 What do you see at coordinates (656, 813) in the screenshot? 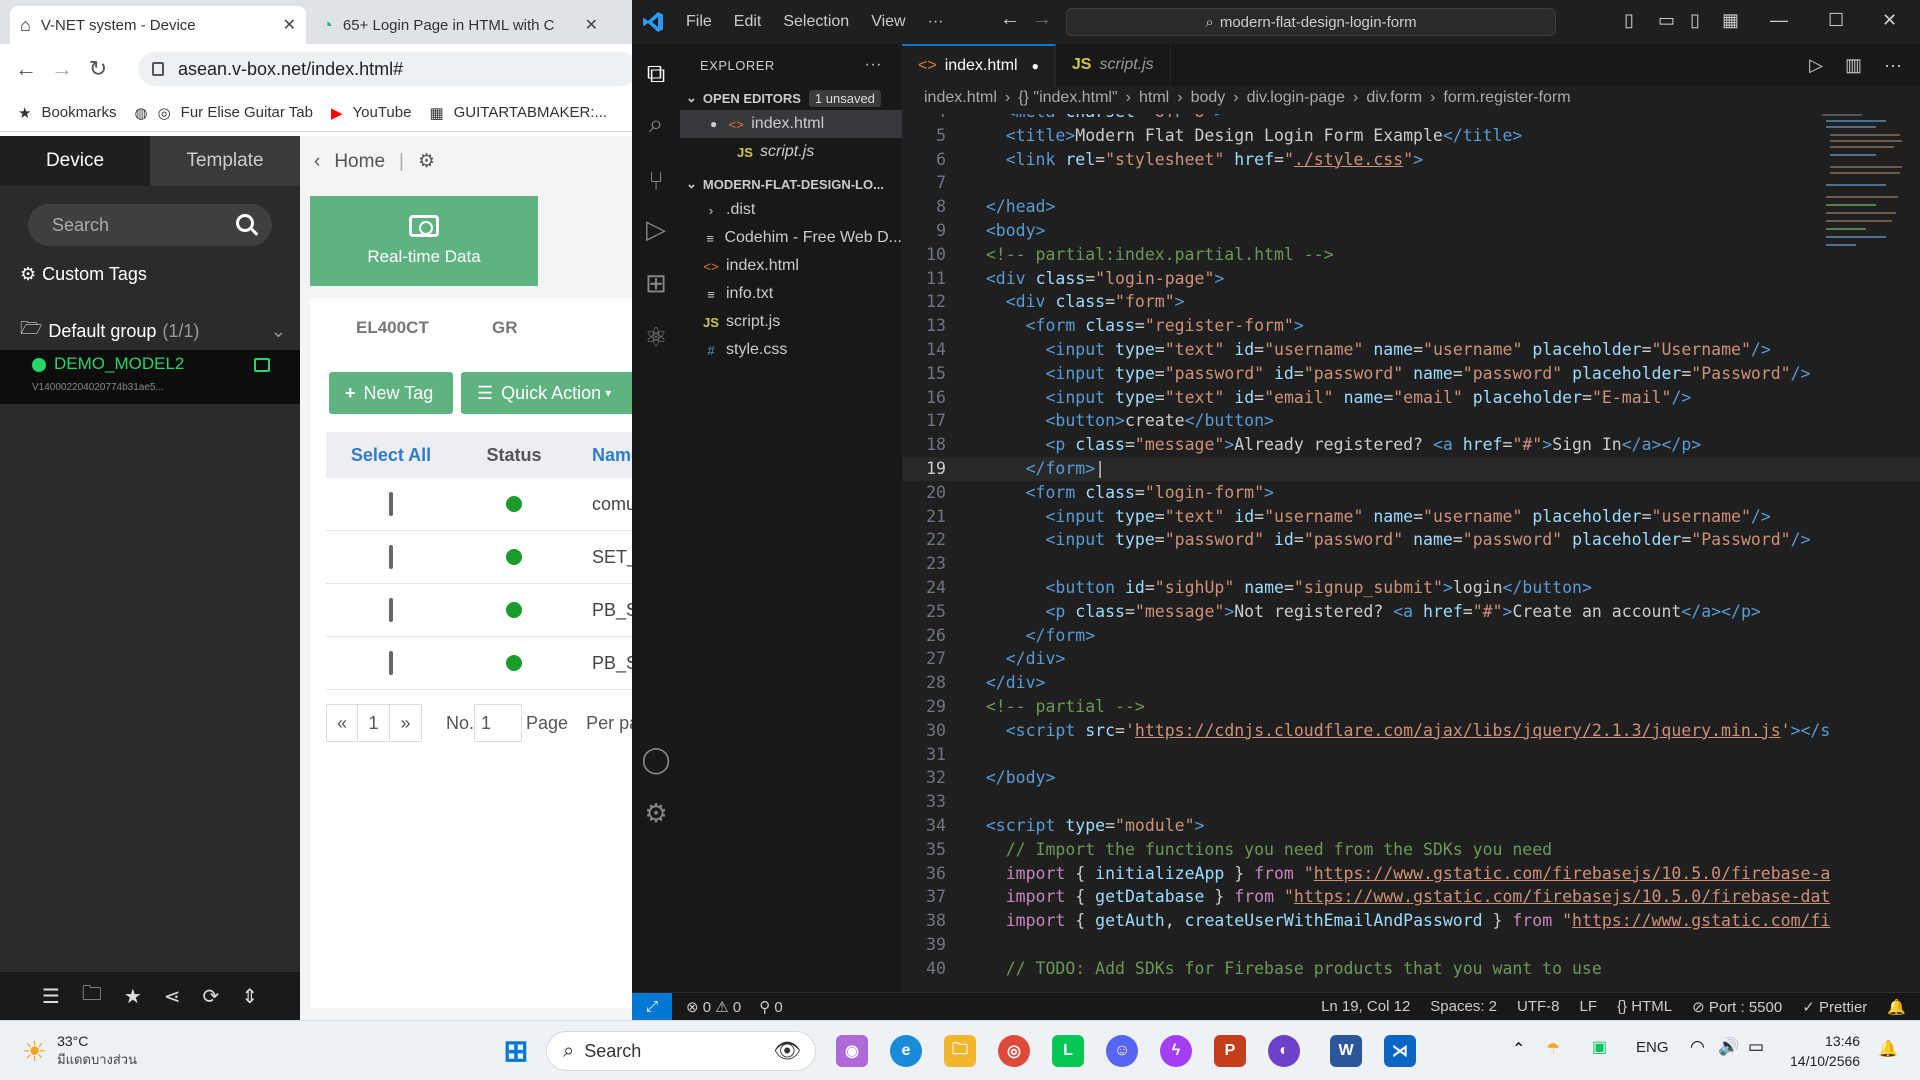
I see `manage-gear-icon: ⚙` at bounding box center [656, 813].